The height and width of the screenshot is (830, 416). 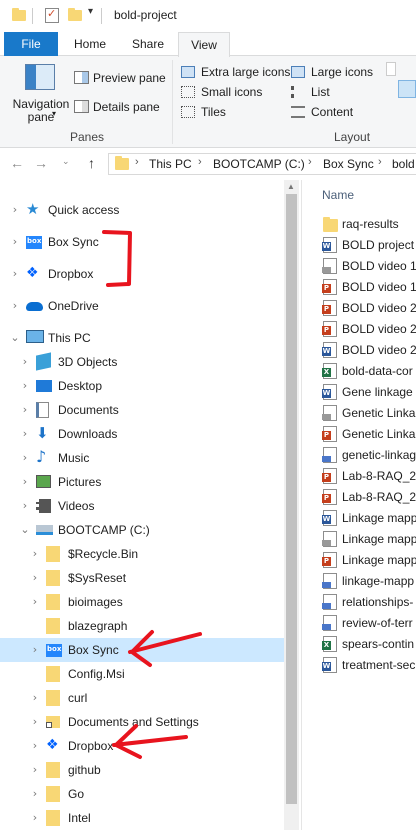 What do you see at coordinates (369, 434) in the screenshot?
I see `file-row: P Genetic Linka` at bounding box center [369, 434].